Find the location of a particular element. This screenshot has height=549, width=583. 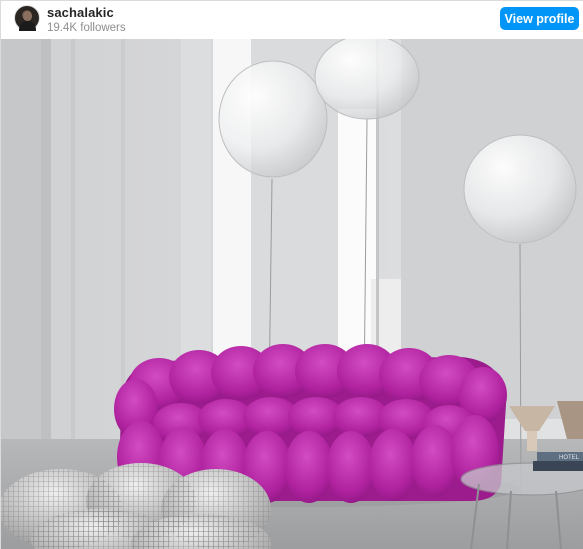

balloon-right is located at coordinates (520, 189).